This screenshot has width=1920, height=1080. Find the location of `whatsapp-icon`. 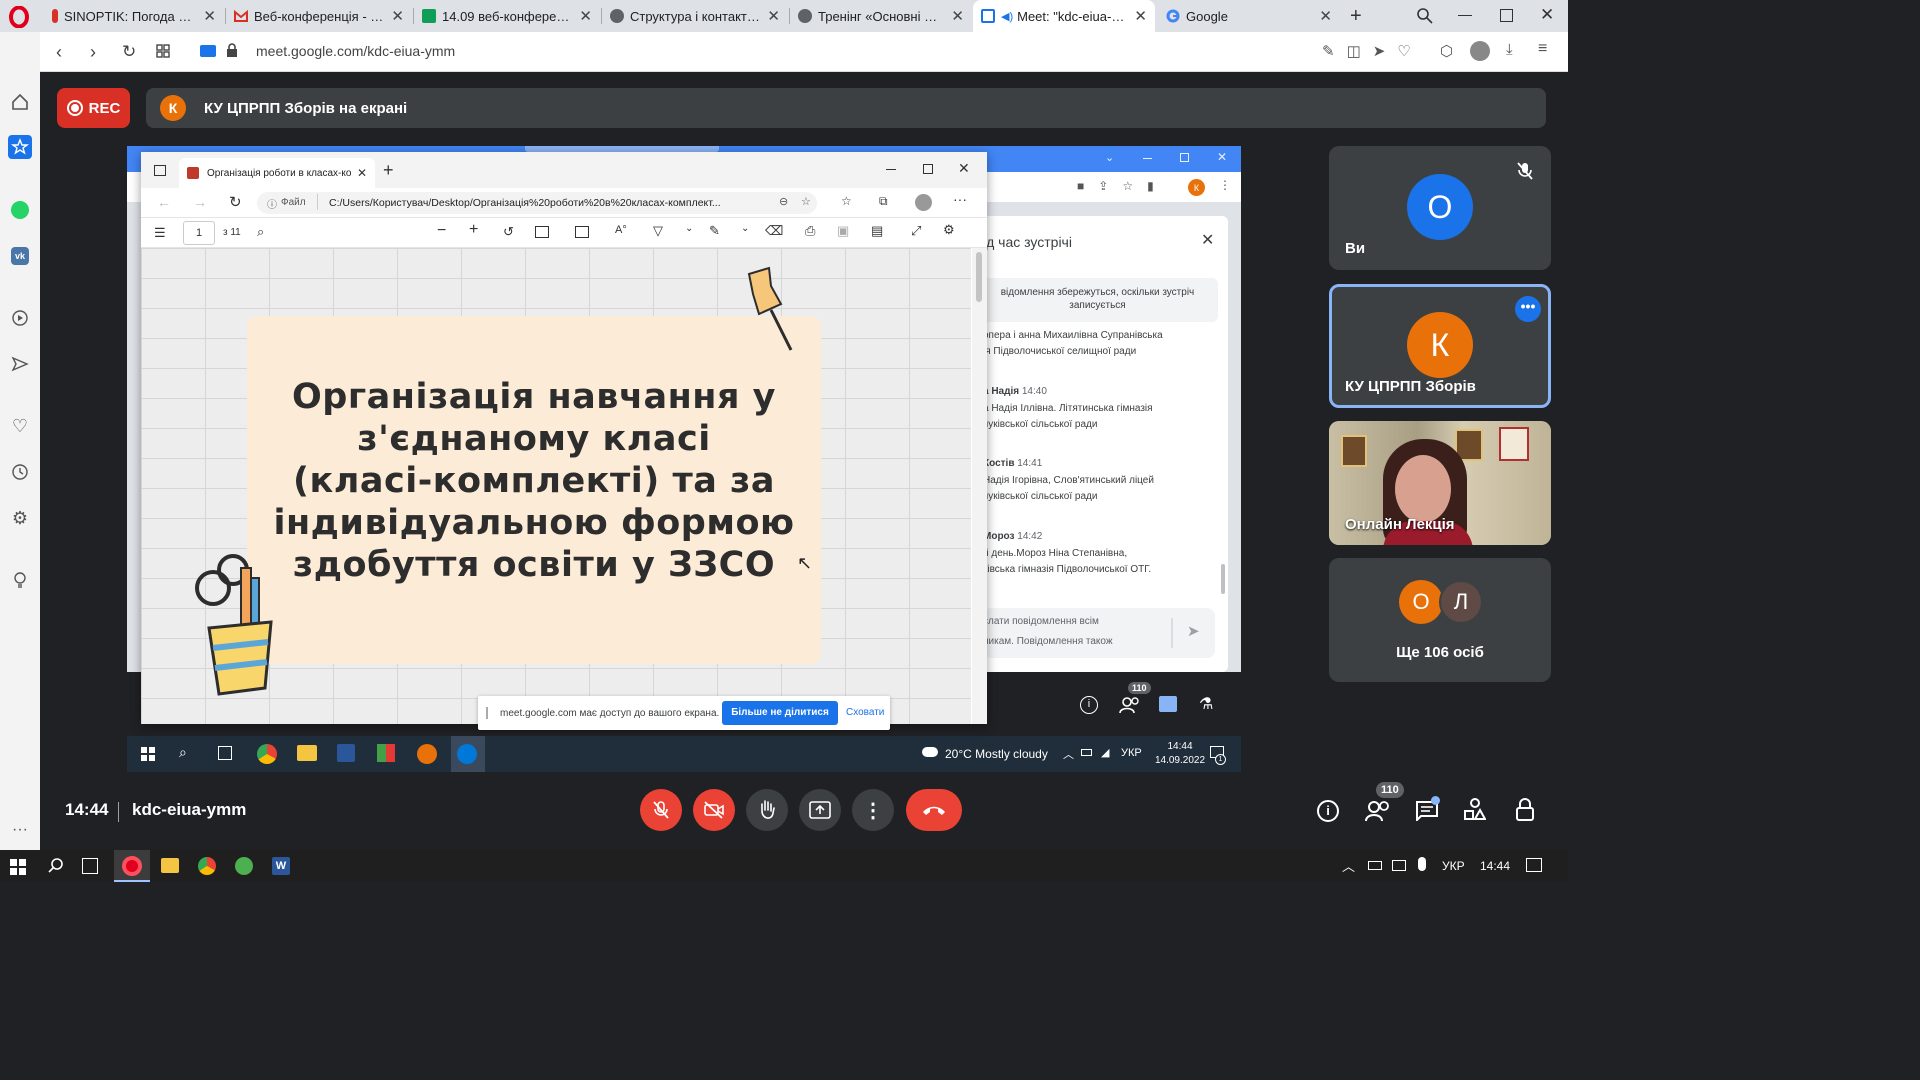

whatsapp-icon is located at coordinates (20, 210).